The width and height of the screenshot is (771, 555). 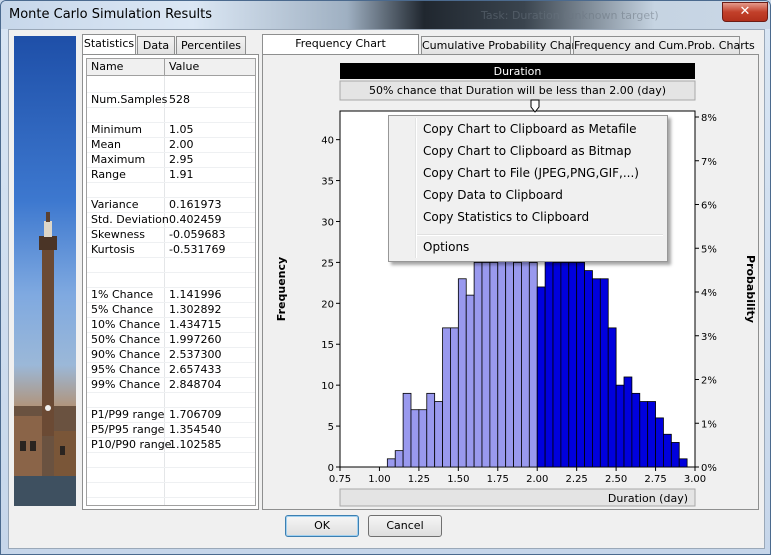 What do you see at coordinates (664, 45) in the screenshot?
I see `tab-frequency-cum-prob-charts: Frequency and Cum.Prob. Charts` at bounding box center [664, 45].